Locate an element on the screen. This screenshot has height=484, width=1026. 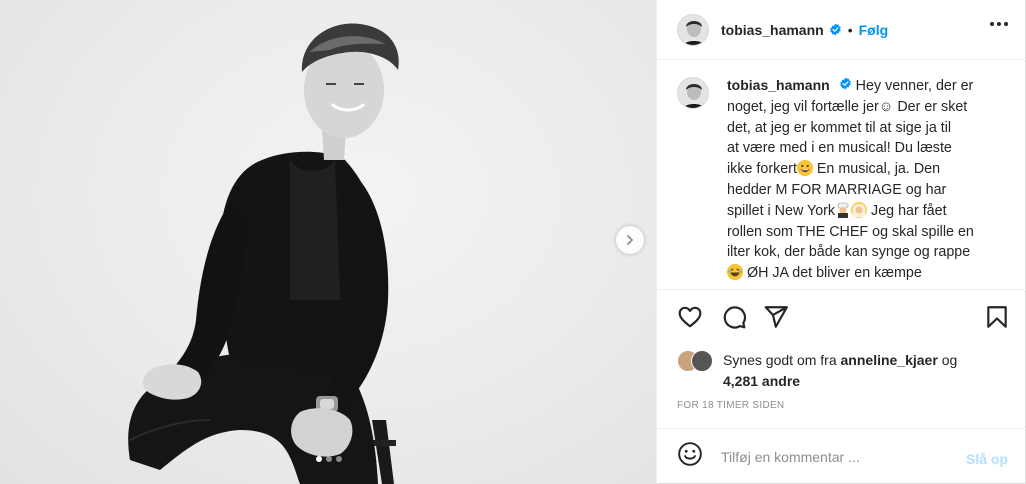
caption-line: ikke forkert is located at coordinates (762, 169).